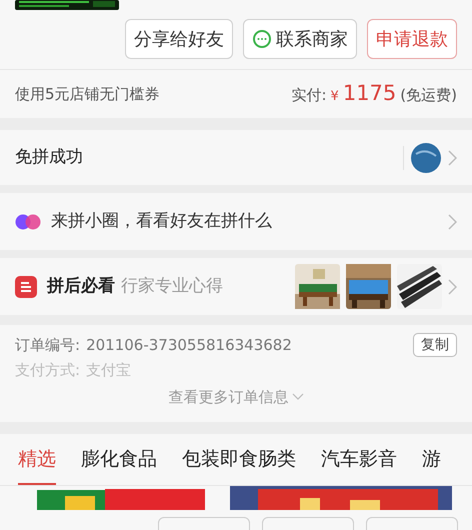  Describe the element at coordinates (309, 95) in the screenshot. I see `paid-label: 实付:` at that location.